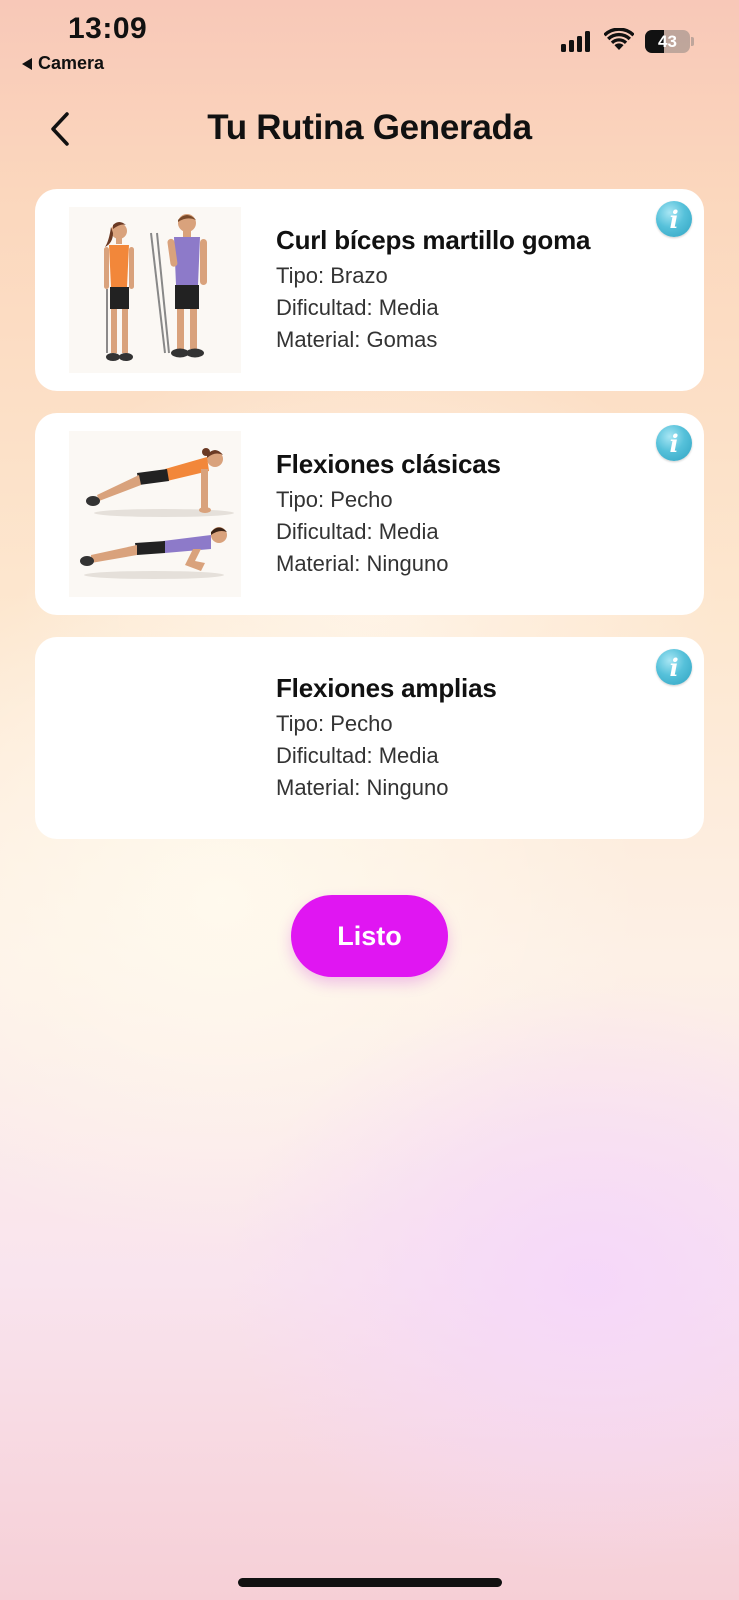  What do you see at coordinates (155, 290) in the screenshot?
I see `exercise-image-curl` at bounding box center [155, 290].